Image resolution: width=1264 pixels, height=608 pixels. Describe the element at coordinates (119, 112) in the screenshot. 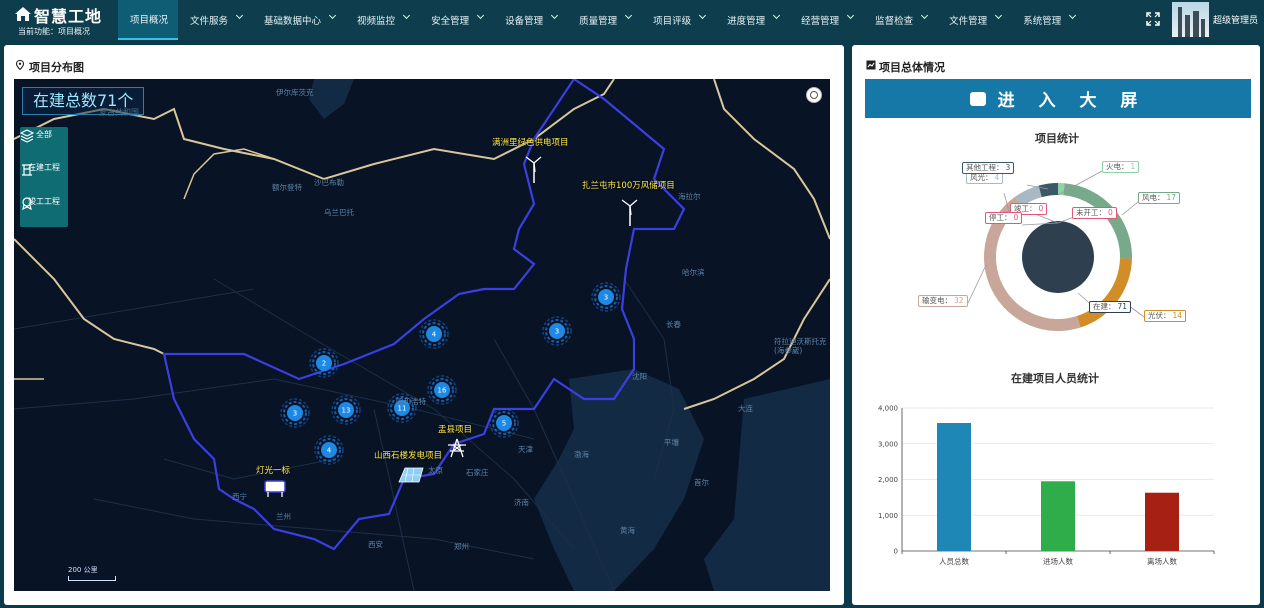

I see `country-label: 蒙古共和国` at that location.